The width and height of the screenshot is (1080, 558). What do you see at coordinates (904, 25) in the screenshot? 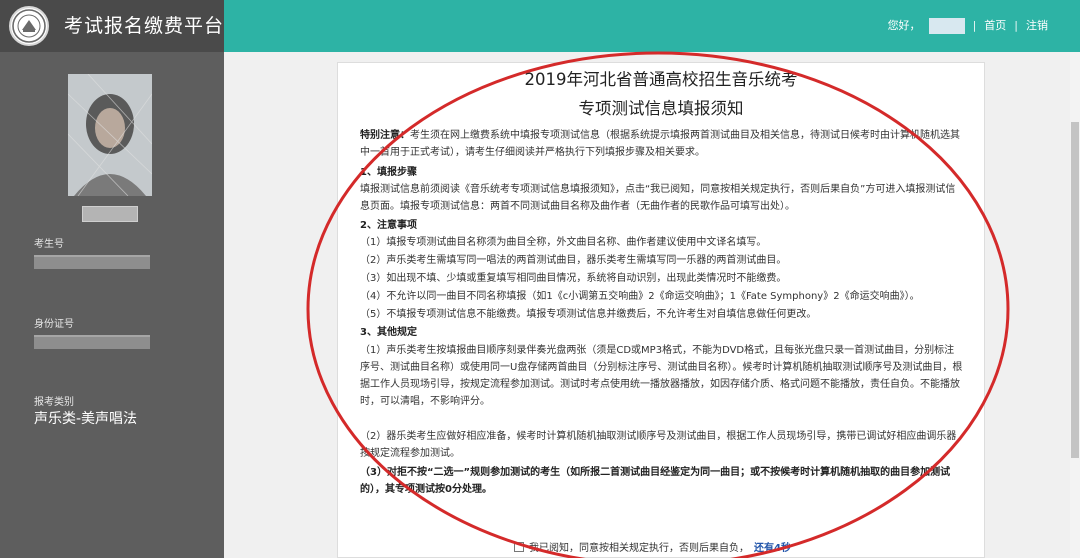
I see `greeting-text: 您好，` at bounding box center [904, 25].